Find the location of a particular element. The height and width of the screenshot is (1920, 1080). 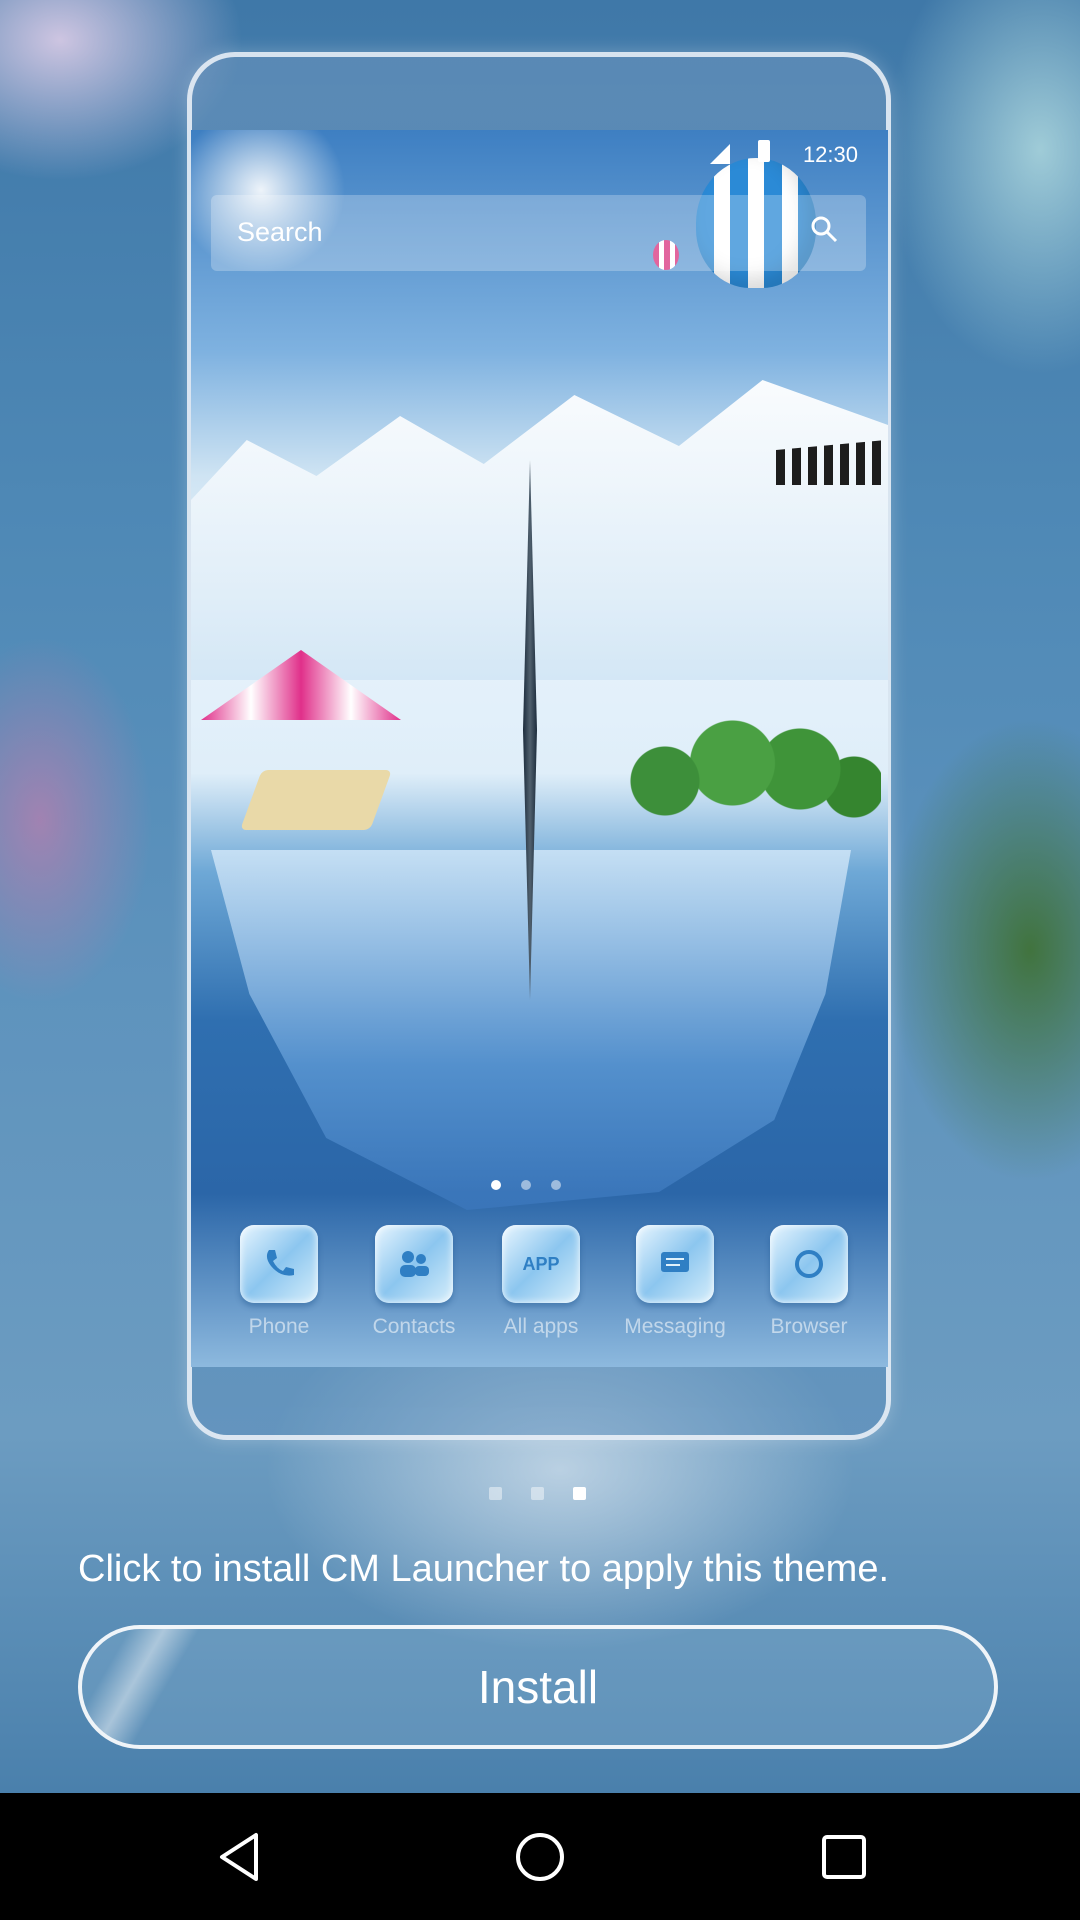

dock-label: All apps is located at coordinates (541, 1326).